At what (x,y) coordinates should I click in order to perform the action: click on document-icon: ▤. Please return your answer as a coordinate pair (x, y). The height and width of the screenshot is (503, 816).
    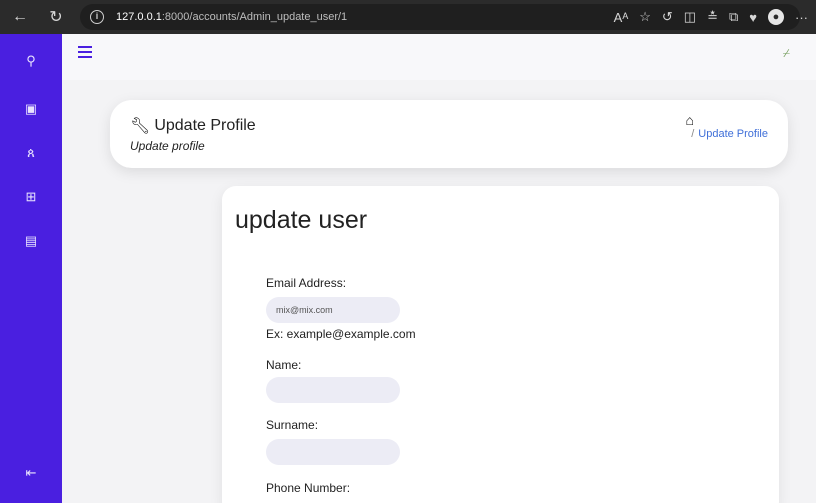
    Looking at the image, I should click on (31, 241).